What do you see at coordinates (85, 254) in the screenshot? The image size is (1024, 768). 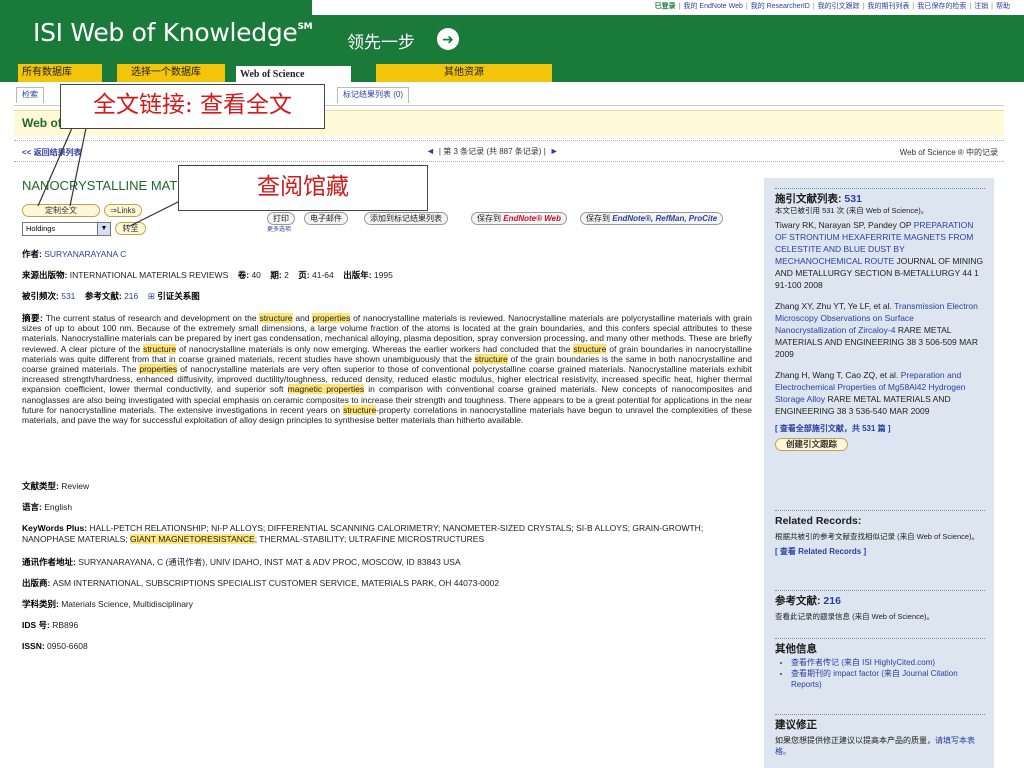 I see `author-link: SURYANARAYANA C` at bounding box center [85, 254].